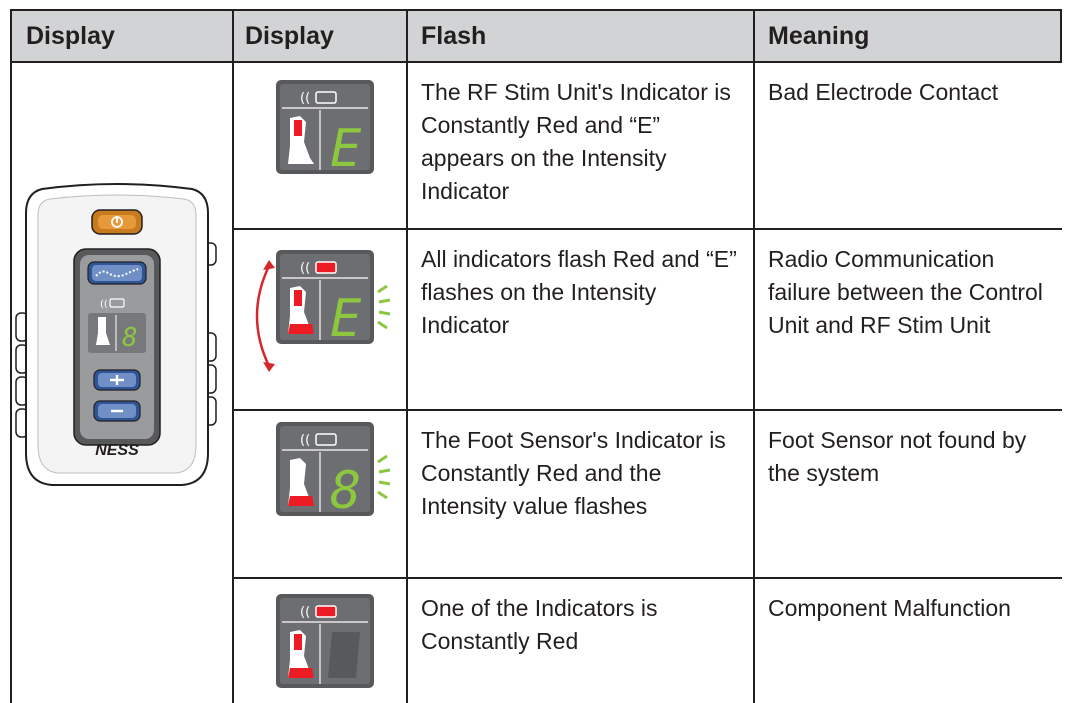  I want to click on plus-icon, so click(117, 380).